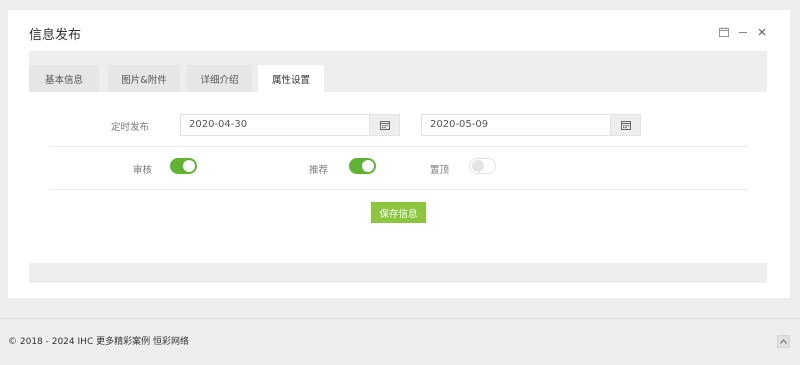 The height and width of the screenshot is (365, 800). What do you see at coordinates (531, 125) in the screenshot?
I see `end-date-field: 2020-05-09` at bounding box center [531, 125].